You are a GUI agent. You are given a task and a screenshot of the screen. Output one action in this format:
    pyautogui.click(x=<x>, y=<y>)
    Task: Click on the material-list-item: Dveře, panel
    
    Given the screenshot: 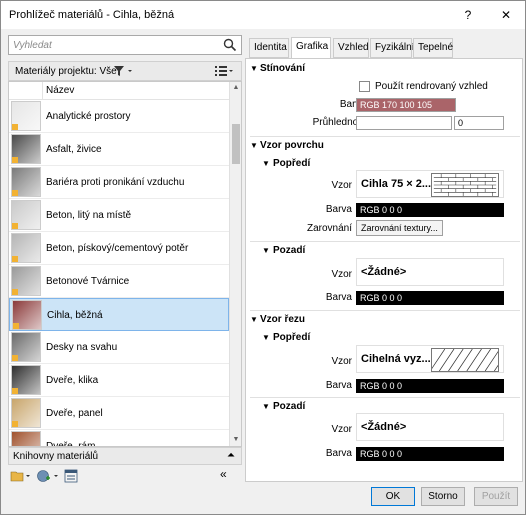 What is the action you would take?
    pyautogui.click(x=119, y=413)
    